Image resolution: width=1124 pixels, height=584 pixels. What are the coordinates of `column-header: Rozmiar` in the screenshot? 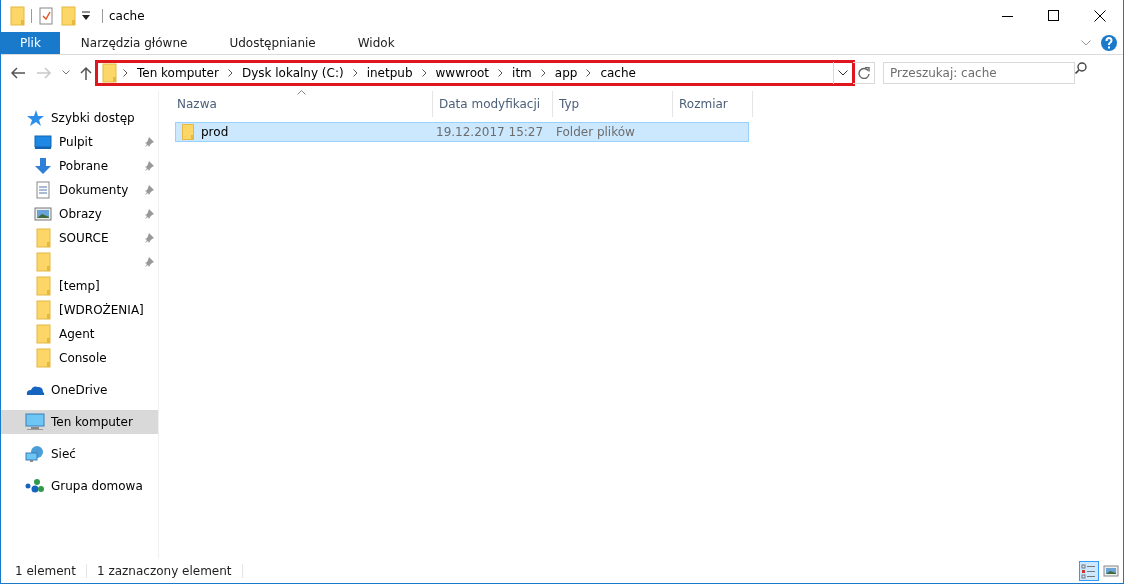 It's located at (713, 104).